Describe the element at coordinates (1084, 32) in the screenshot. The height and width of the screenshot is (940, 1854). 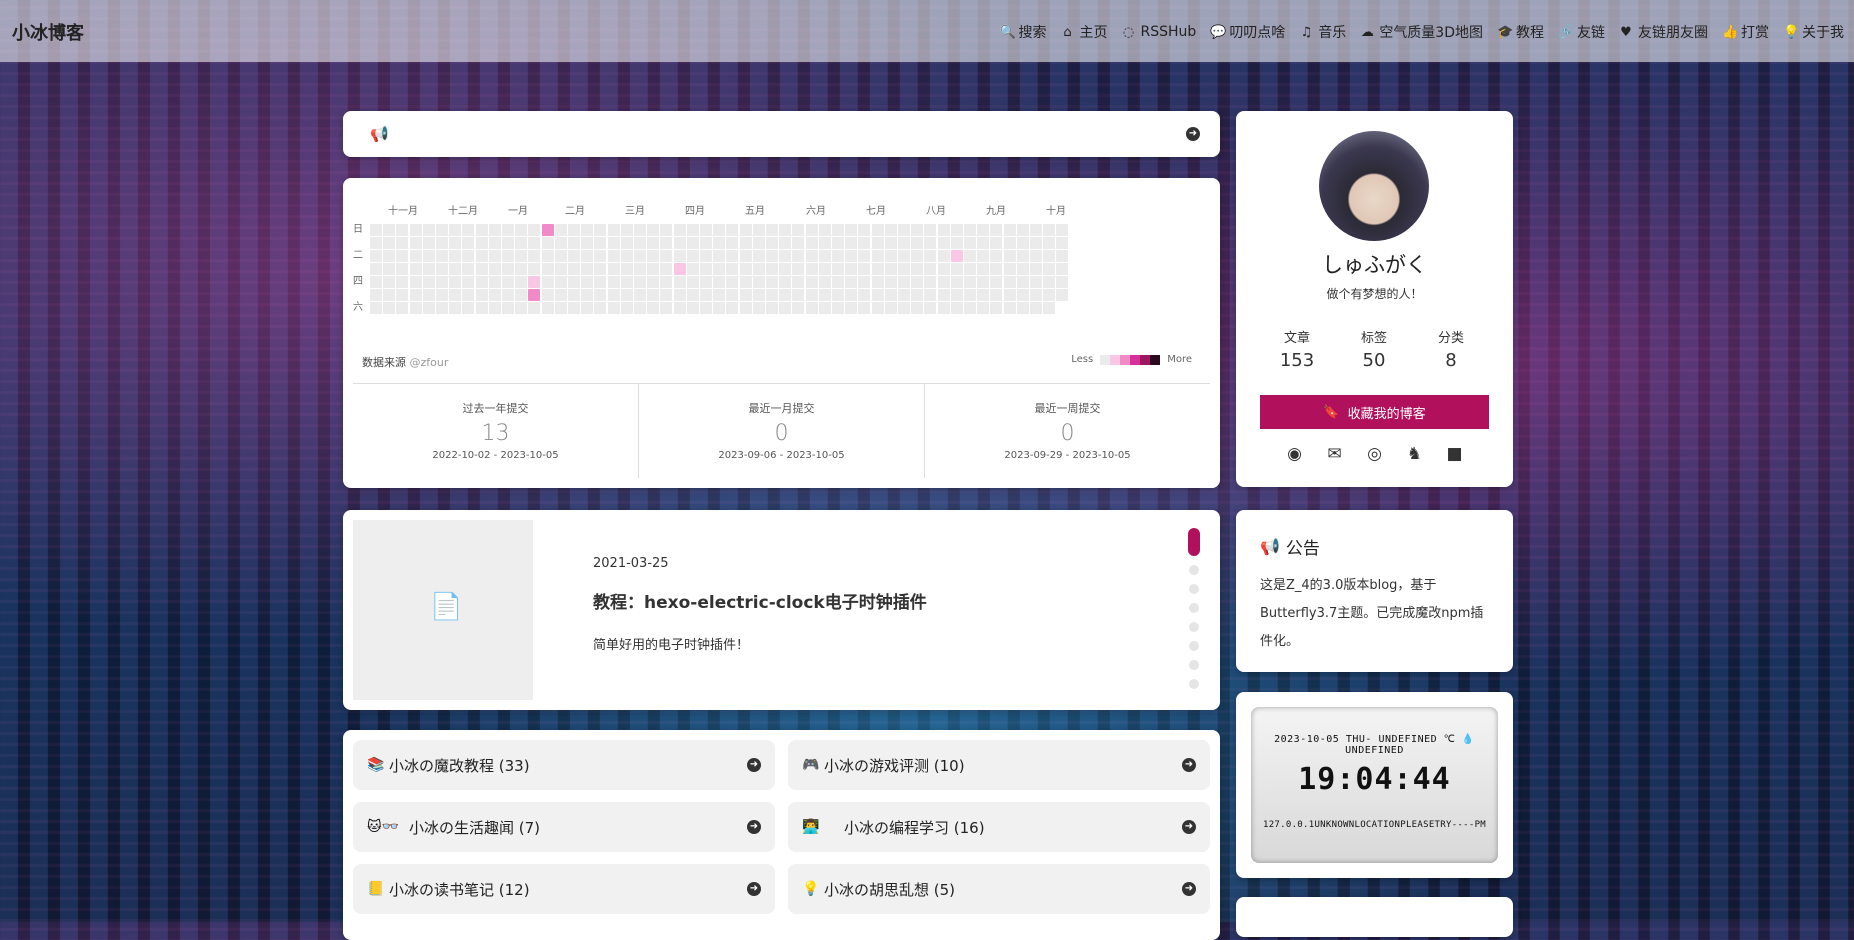
I see `nav-item-1: ⌂ 主页` at that location.